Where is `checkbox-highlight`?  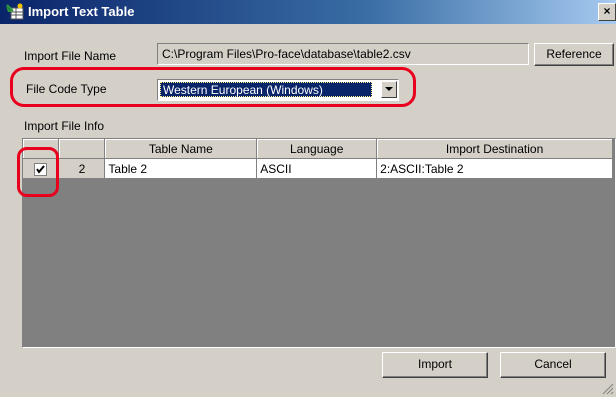
checkbox-highlight is located at coordinates (38, 172).